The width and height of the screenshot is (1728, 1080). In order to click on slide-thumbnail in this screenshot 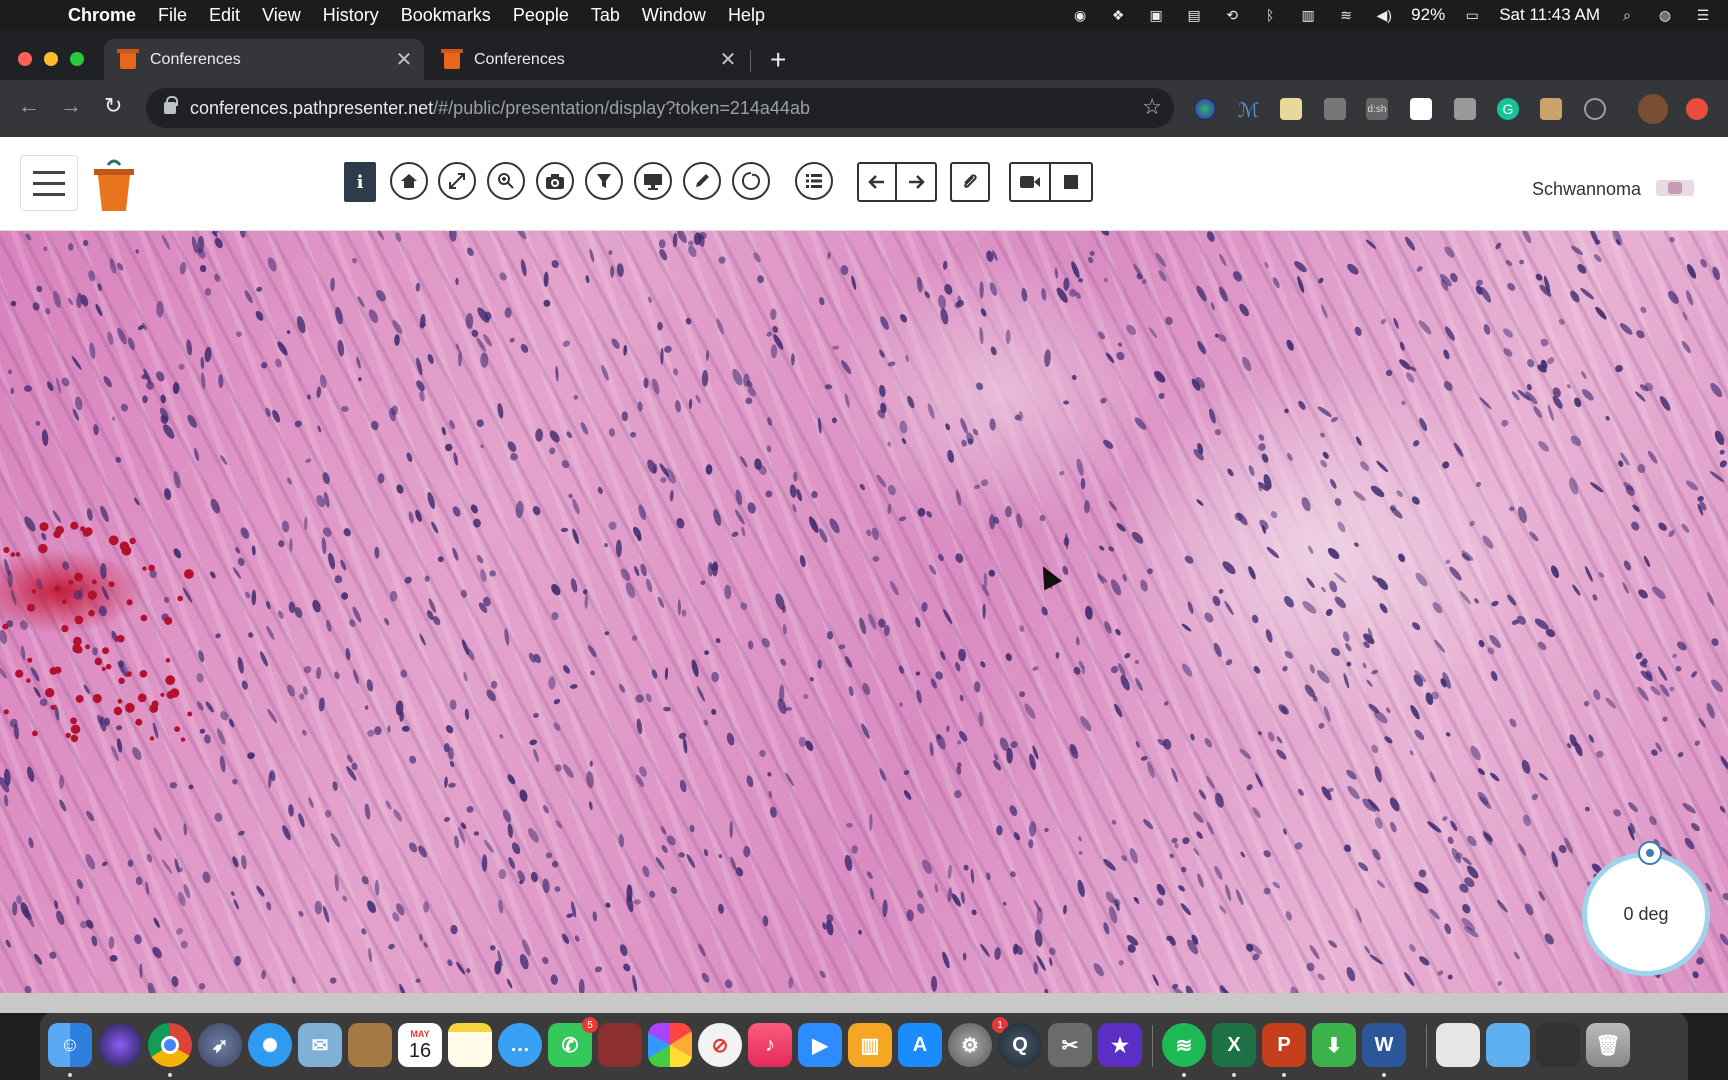, I will do `click(1675, 188)`.